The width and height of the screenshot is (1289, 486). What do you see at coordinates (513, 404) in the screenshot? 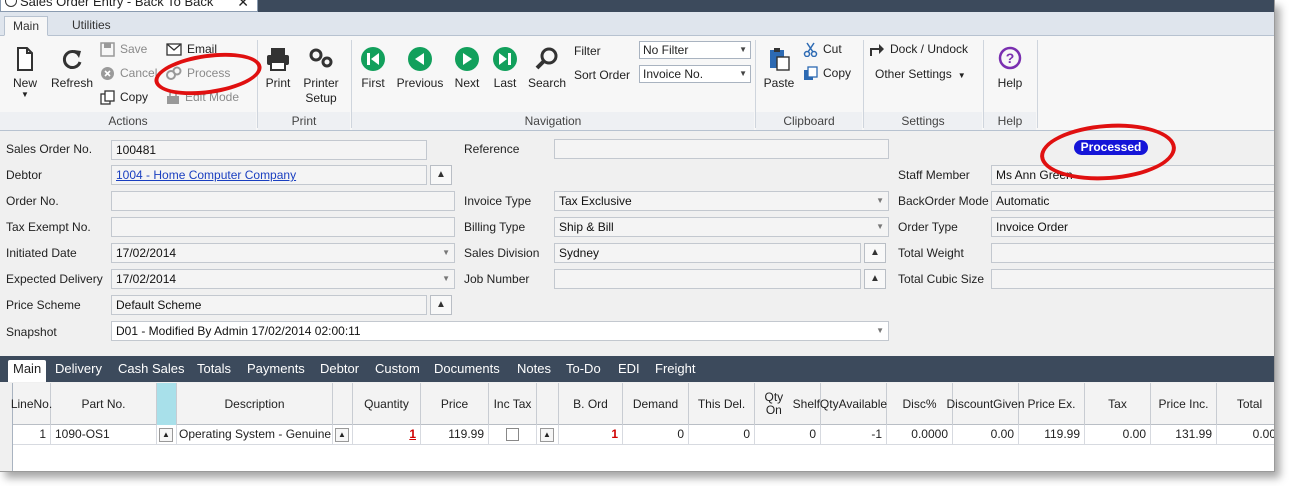
I see `column-header: Inc Tax` at bounding box center [513, 404].